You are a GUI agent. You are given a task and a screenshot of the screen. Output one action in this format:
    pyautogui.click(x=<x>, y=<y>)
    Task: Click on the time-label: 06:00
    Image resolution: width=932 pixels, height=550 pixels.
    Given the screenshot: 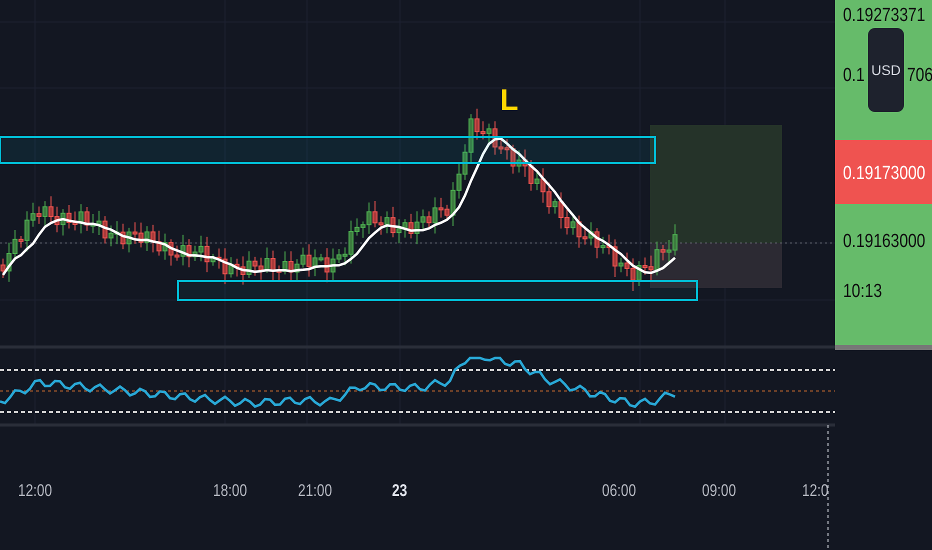 What is the action you would take?
    pyautogui.click(x=619, y=491)
    